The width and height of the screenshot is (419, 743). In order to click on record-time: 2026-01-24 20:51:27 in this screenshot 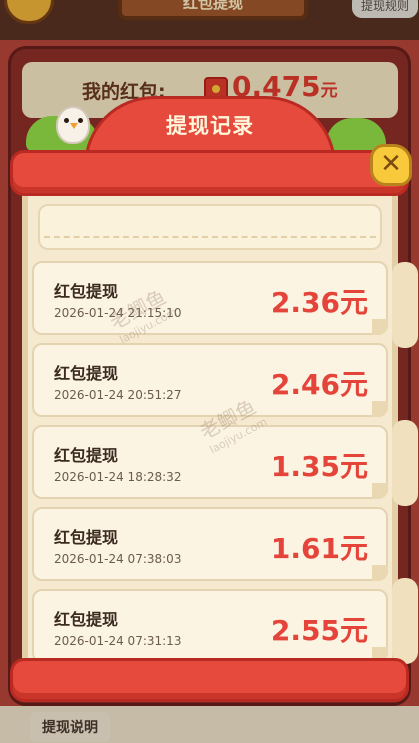, I will do `click(118, 395)`.